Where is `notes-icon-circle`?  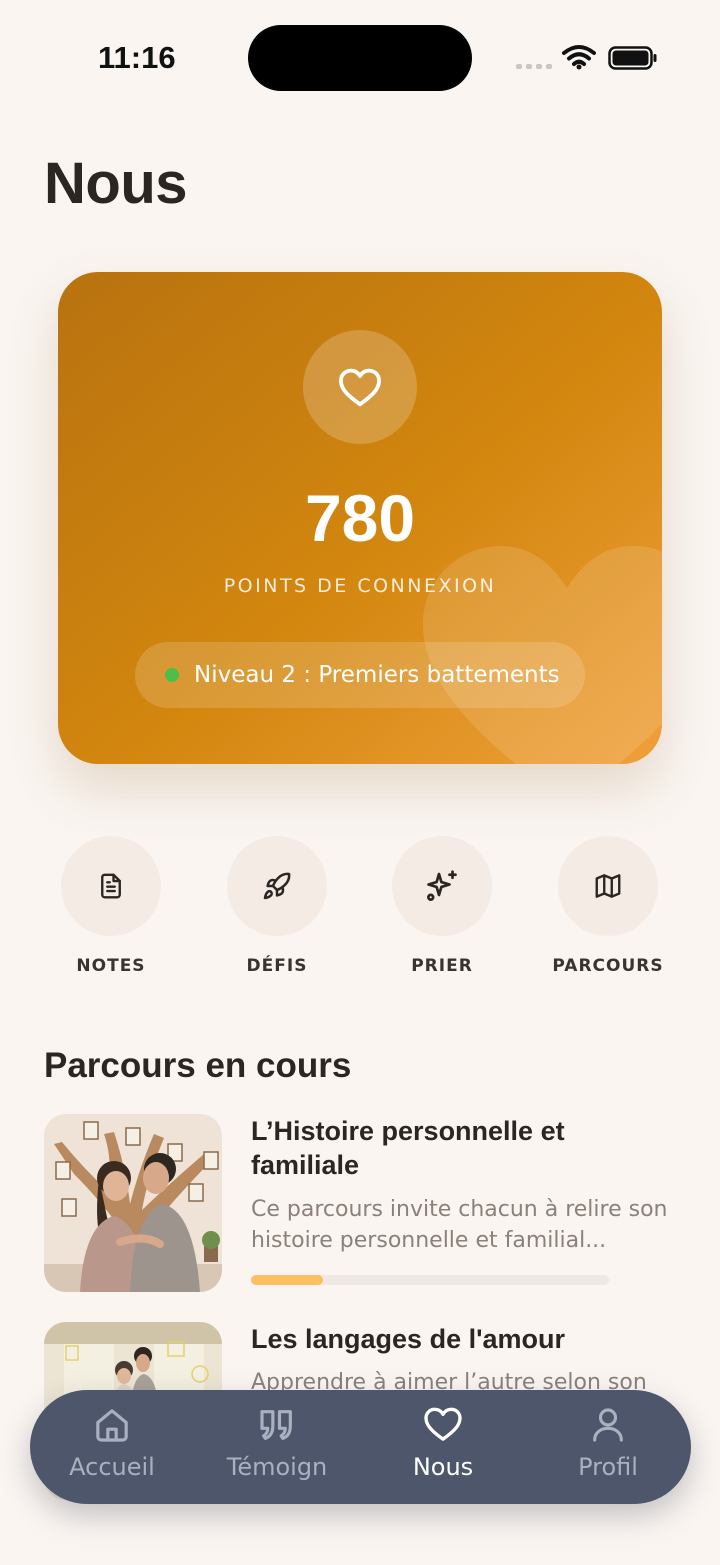
notes-icon-circle is located at coordinates (111, 886).